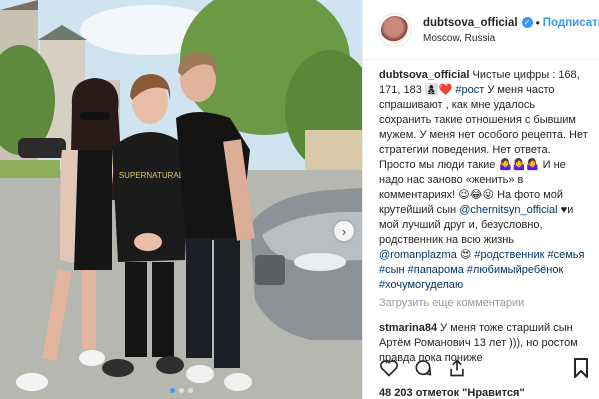 This screenshot has height=399, width=599. Describe the element at coordinates (438, 90) in the screenshot. I see `caption-emoji: 👩‍👦‍👦❤️` at that location.